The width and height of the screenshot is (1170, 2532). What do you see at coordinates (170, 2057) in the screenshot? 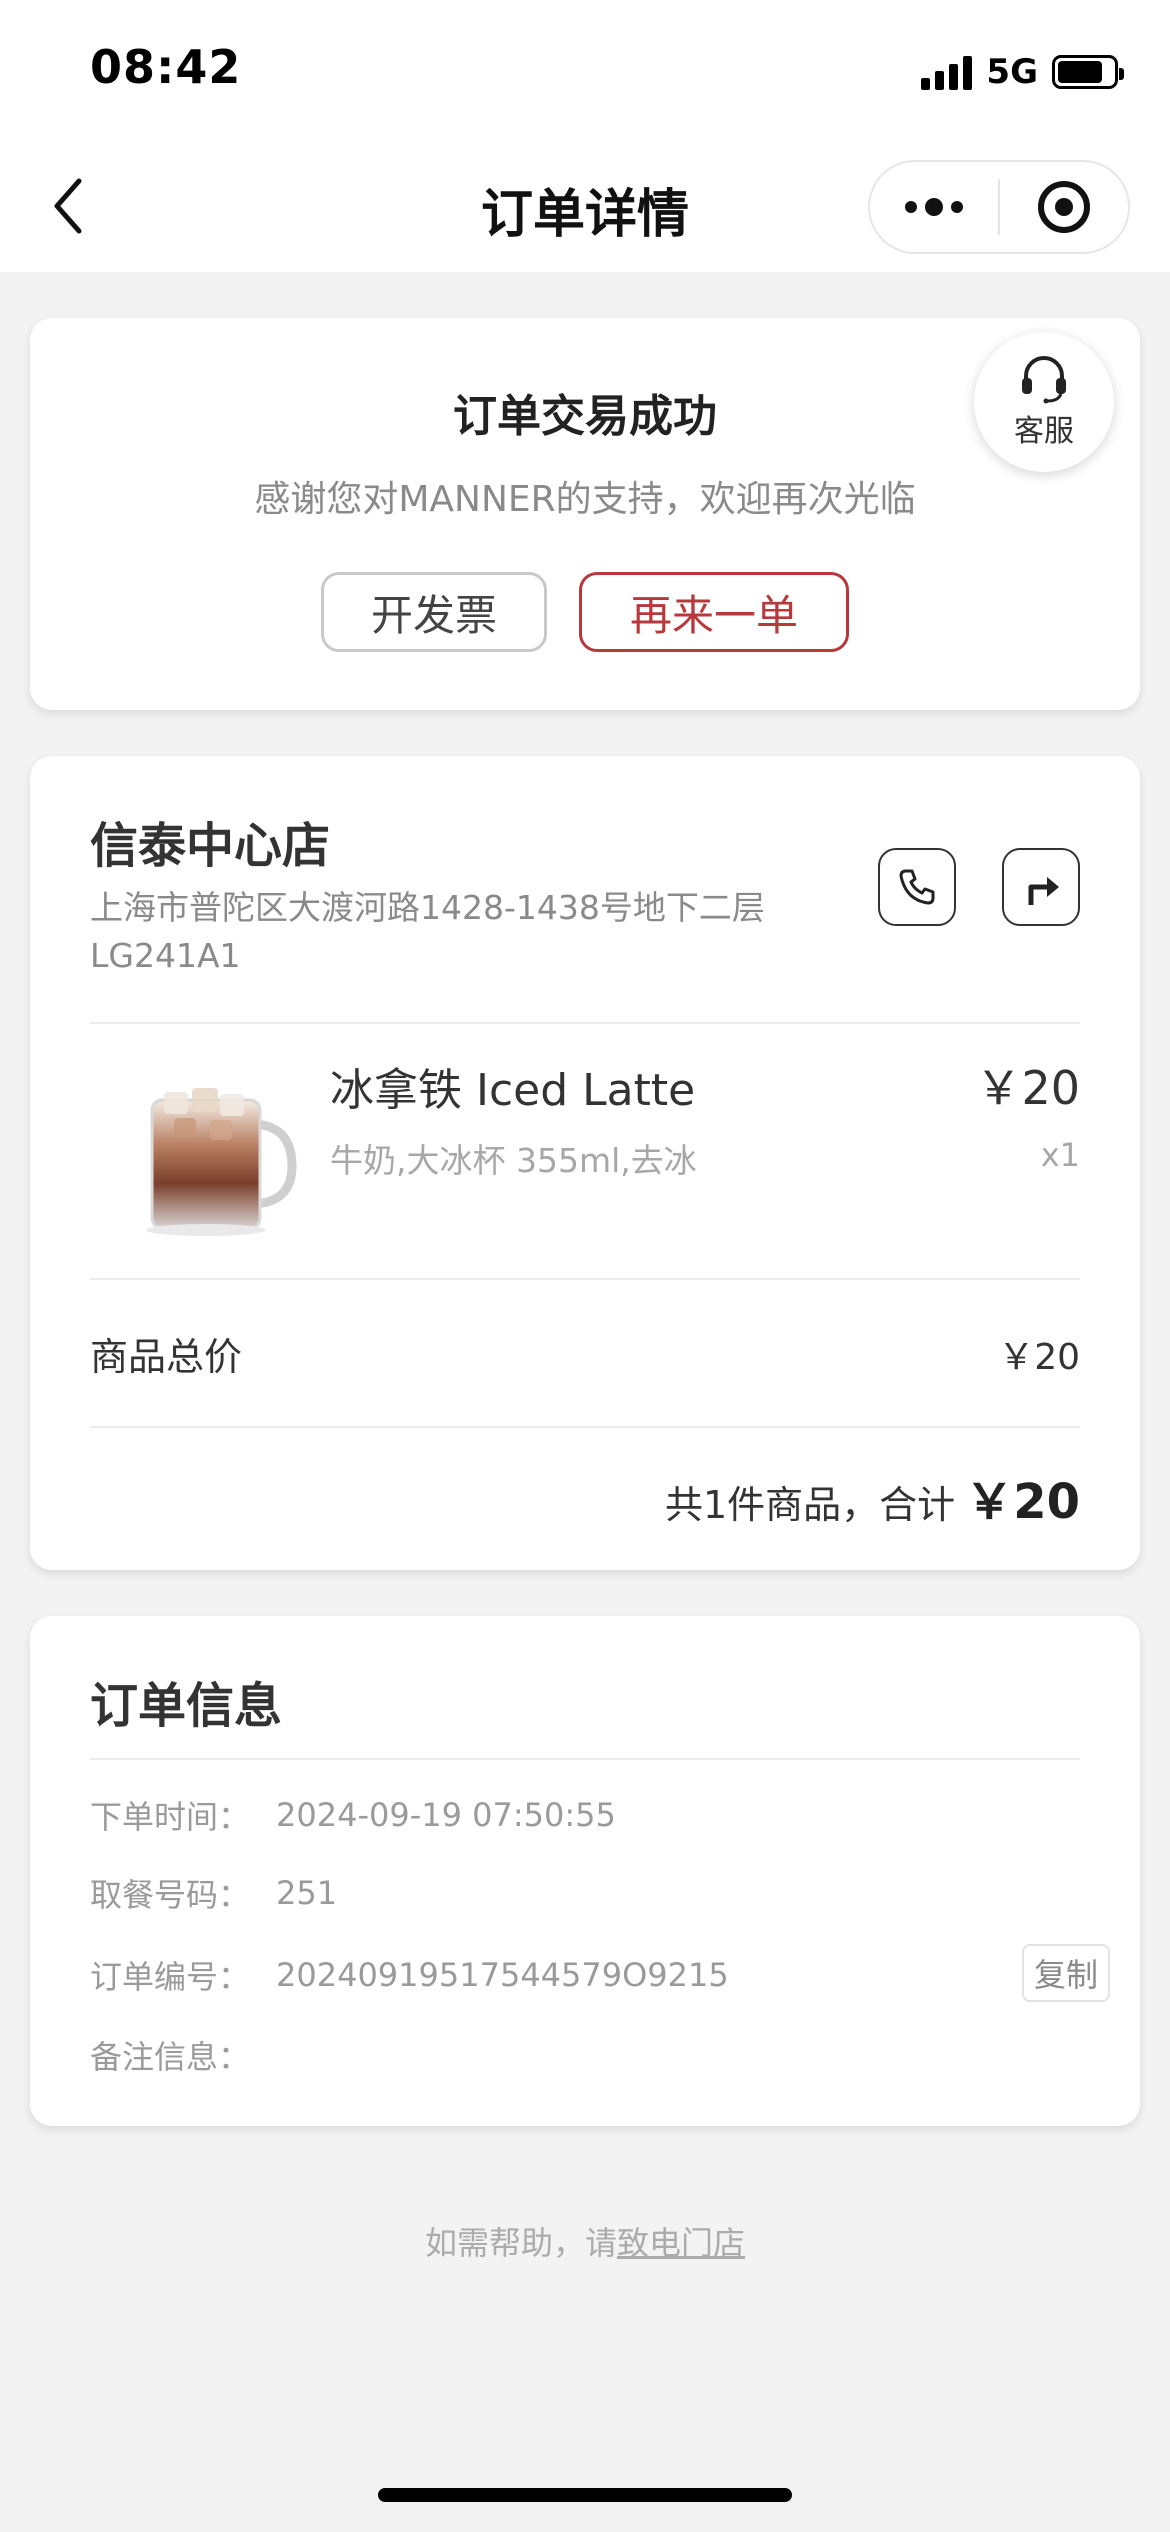
I see `info-label: 备注信息：` at bounding box center [170, 2057].